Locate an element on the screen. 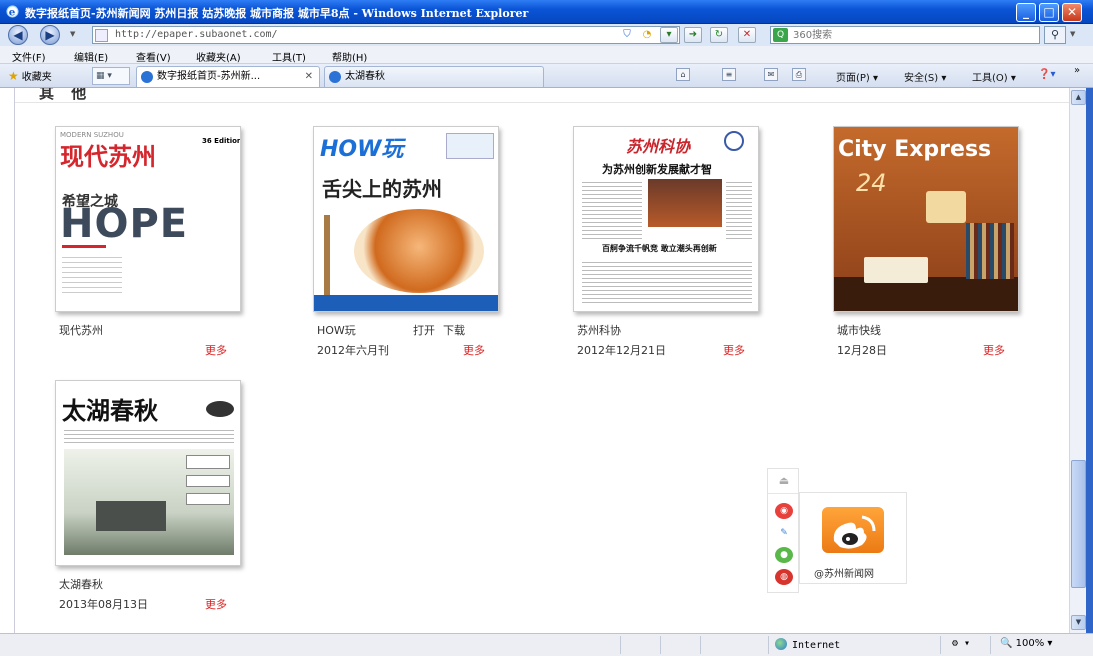 This screenshot has height=656, width=1093. zone-label: Internet is located at coordinates (816, 645).